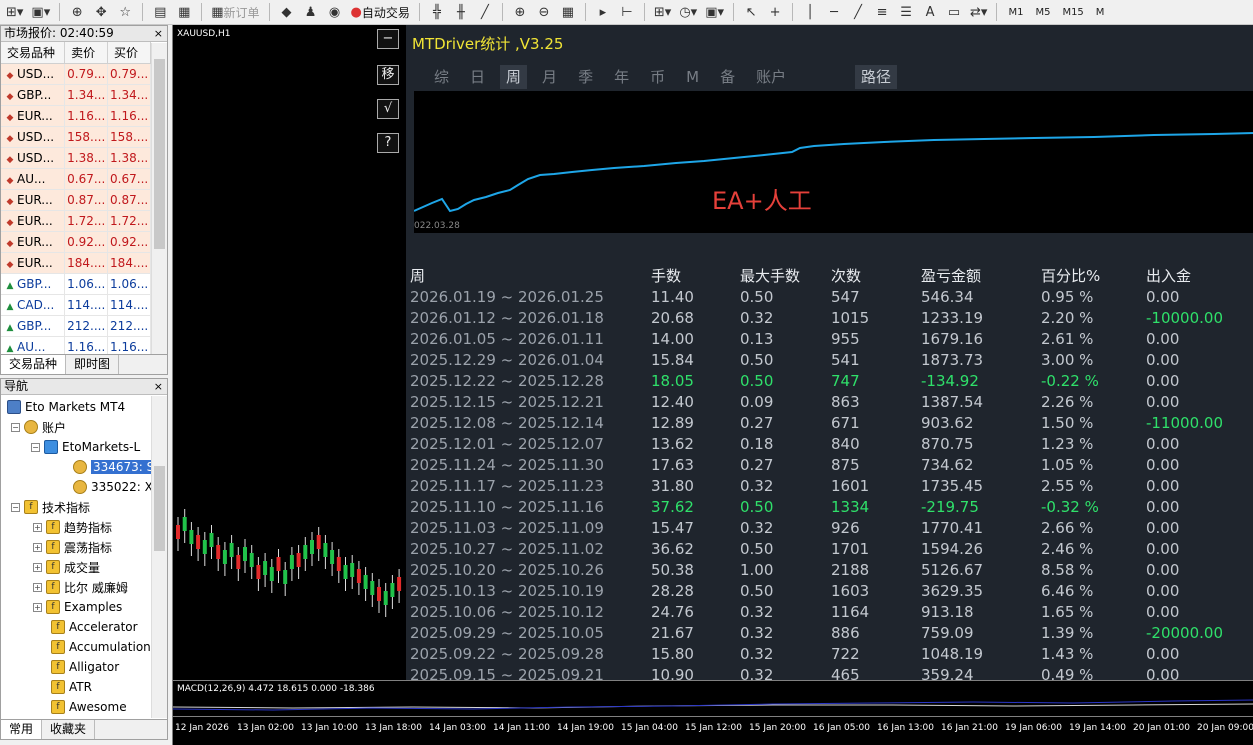 The height and width of the screenshot is (745, 1253). What do you see at coordinates (40, 12) in the screenshot?
I see `profiles-icon: ▣▾` at bounding box center [40, 12].